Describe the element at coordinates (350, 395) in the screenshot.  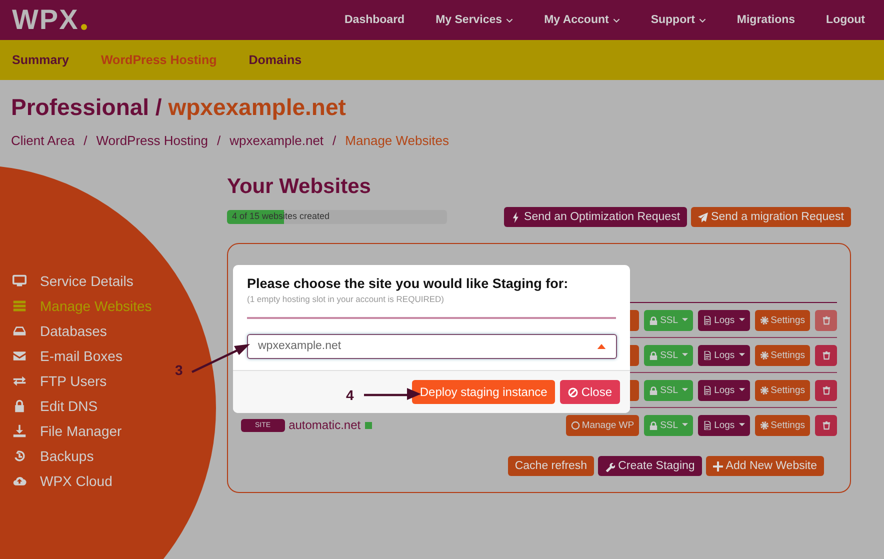
I see `step-number: 4` at that location.